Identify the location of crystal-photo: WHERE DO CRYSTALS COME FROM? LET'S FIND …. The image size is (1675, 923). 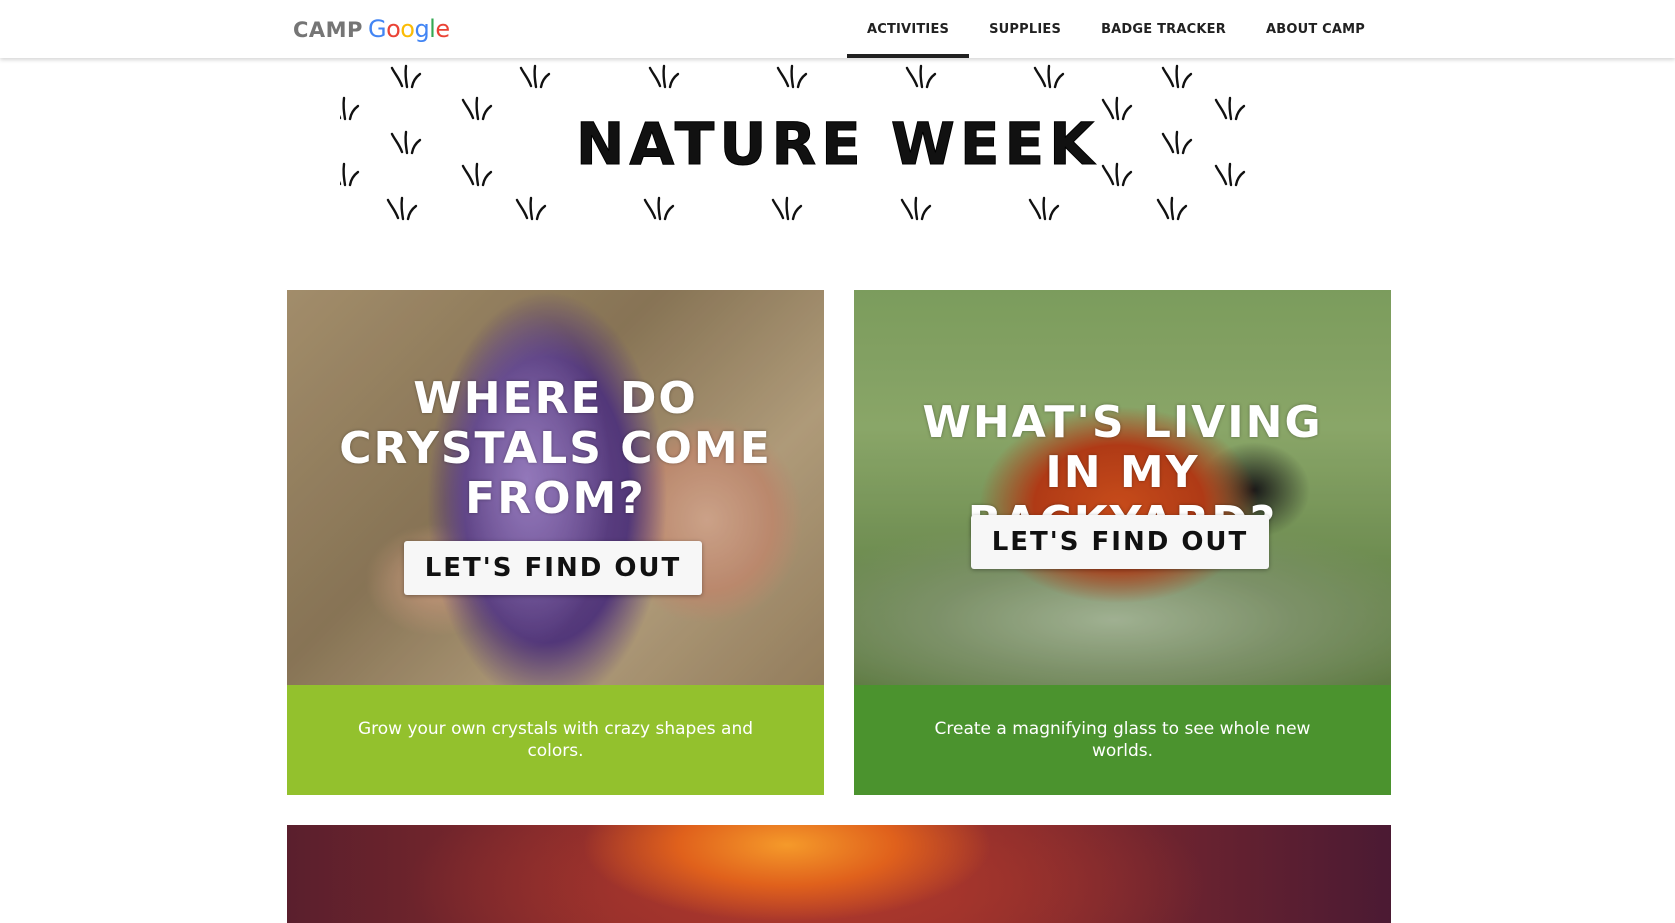
(555, 487).